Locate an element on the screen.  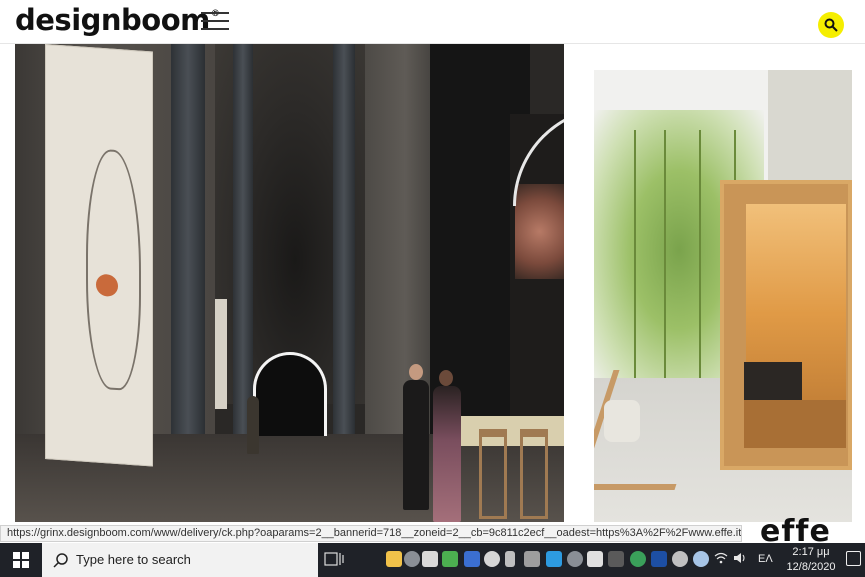
person-man-head is located at coordinates (416, 372).